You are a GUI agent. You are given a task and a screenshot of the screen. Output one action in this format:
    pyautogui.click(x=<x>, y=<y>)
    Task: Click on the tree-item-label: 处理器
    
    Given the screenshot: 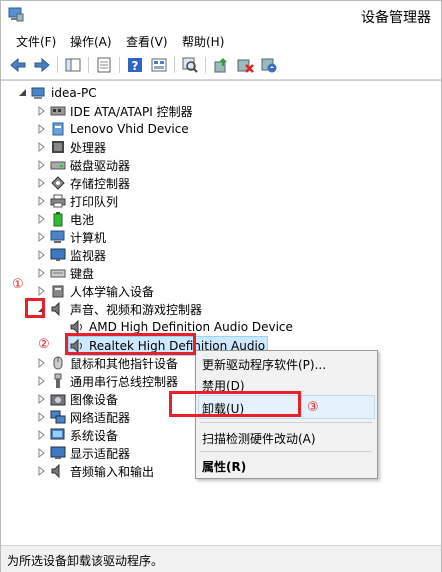 What is the action you would take?
    pyautogui.click(x=88, y=147)
    